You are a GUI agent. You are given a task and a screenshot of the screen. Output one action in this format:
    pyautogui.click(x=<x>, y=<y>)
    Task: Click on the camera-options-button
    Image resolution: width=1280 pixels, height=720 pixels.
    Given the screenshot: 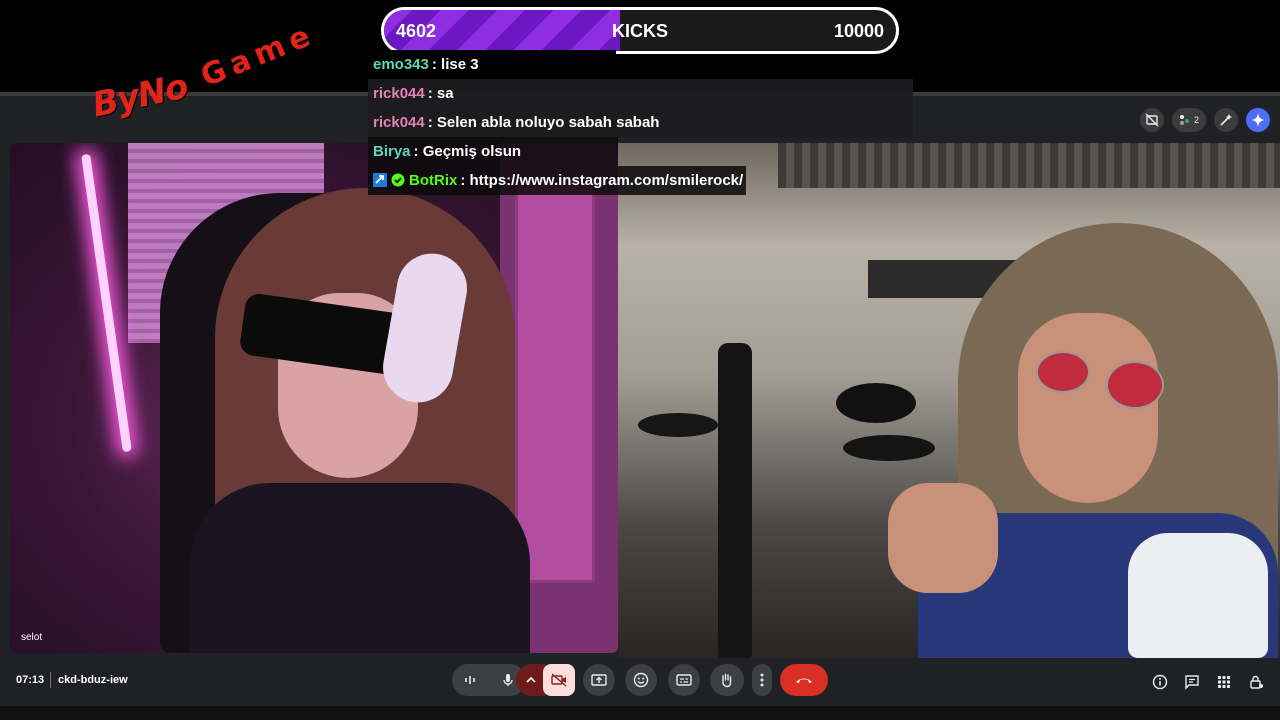 What is the action you would take?
    pyautogui.click(x=531, y=680)
    